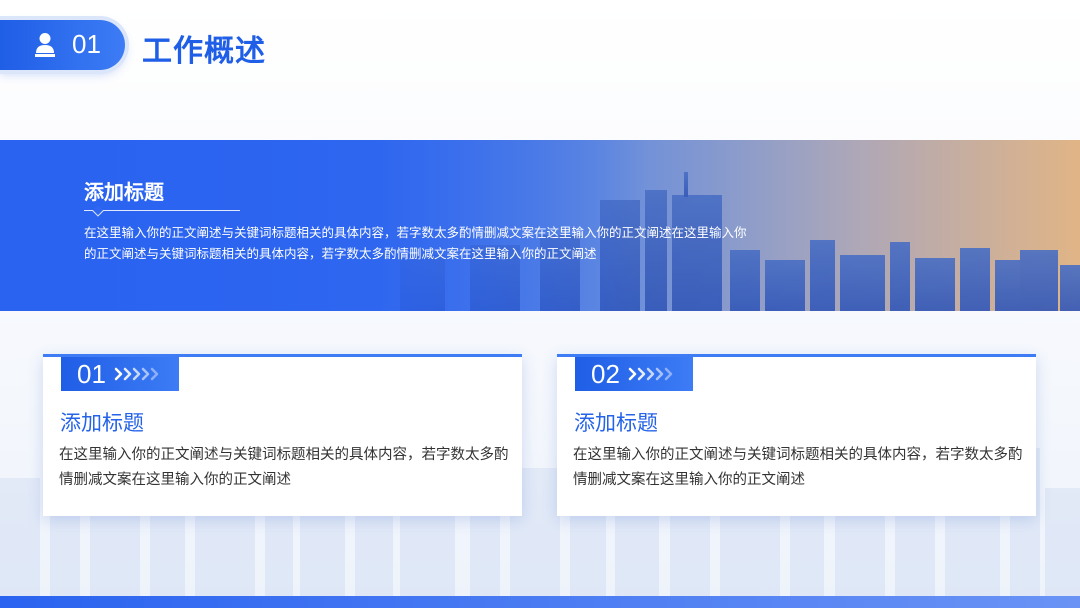 Image resolution: width=1080 pixels, height=608 pixels. What do you see at coordinates (605, 374) in the screenshot?
I see `card-number: 02` at bounding box center [605, 374].